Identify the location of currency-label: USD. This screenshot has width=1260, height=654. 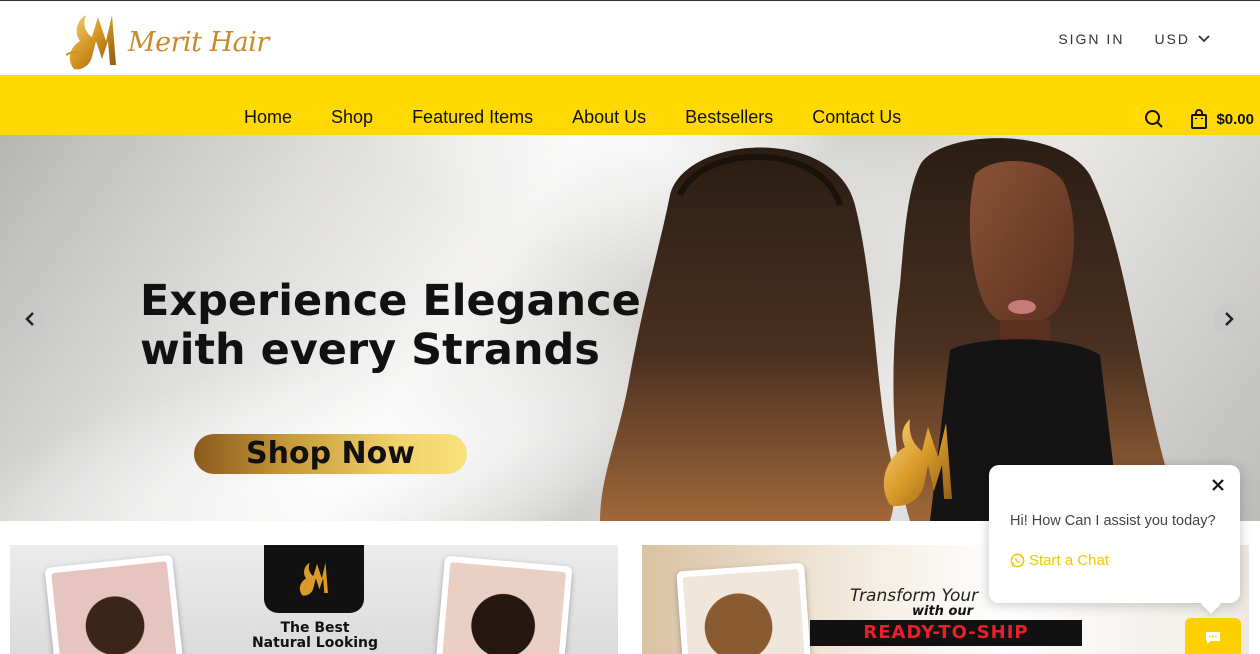
(1172, 39).